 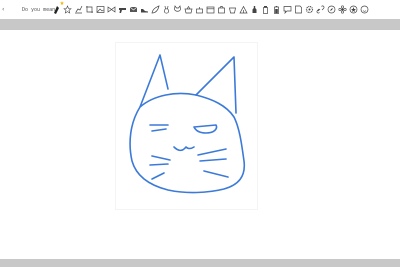 I want to click on suggestion-rabbit-button, so click(x=166, y=10).